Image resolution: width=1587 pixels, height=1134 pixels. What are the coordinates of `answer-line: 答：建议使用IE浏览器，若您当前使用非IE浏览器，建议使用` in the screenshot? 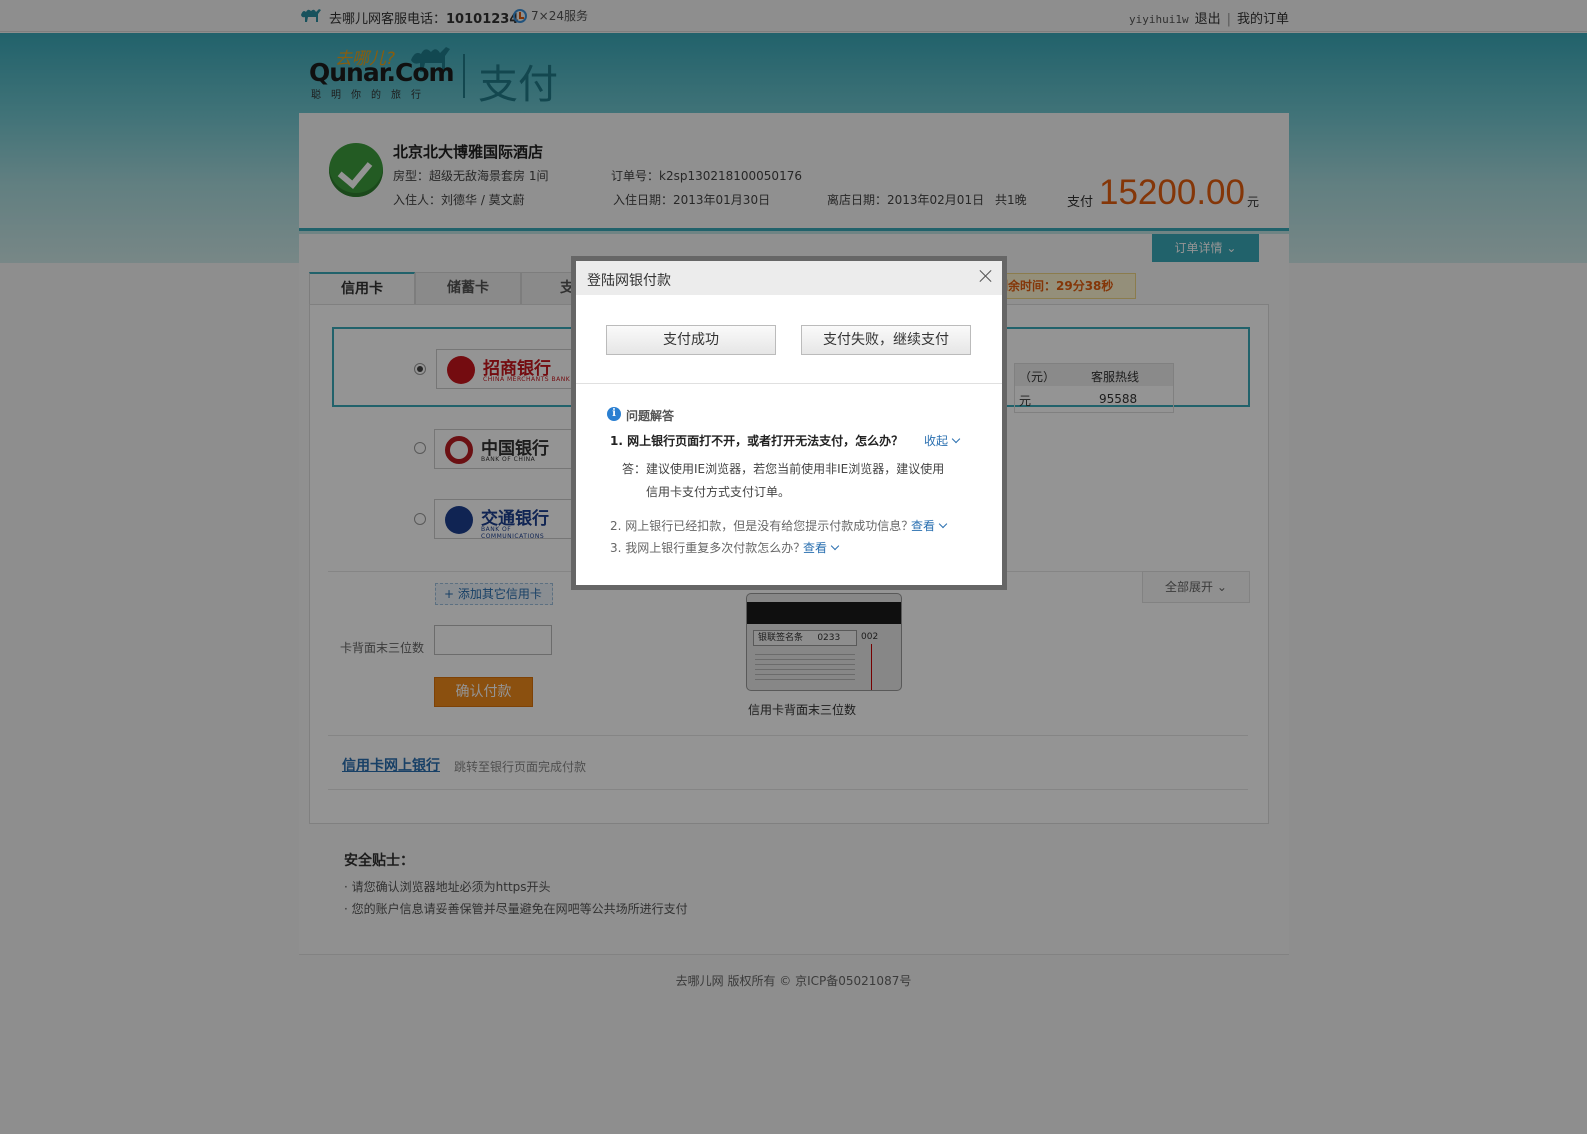 It's located at (783, 469).